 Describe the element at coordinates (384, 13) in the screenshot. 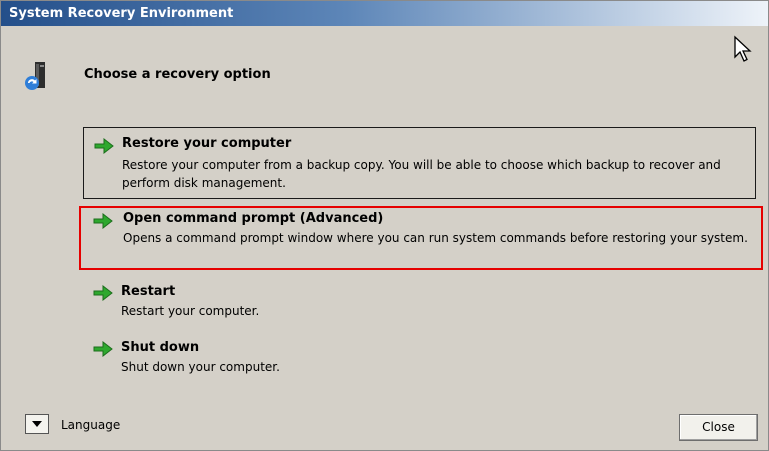

I see `title-bar: System Recovery Environment` at that location.